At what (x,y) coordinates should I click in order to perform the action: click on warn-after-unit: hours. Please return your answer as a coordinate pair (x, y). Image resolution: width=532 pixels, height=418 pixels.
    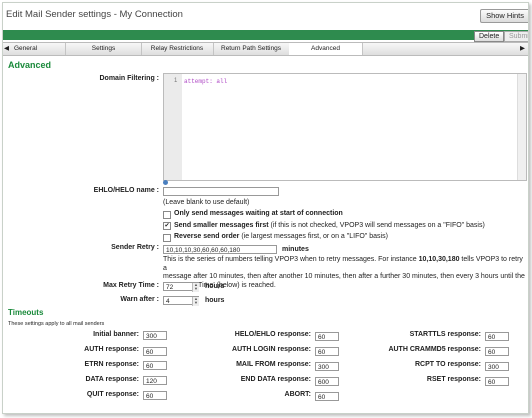
    Looking at the image, I should click on (215, 300).